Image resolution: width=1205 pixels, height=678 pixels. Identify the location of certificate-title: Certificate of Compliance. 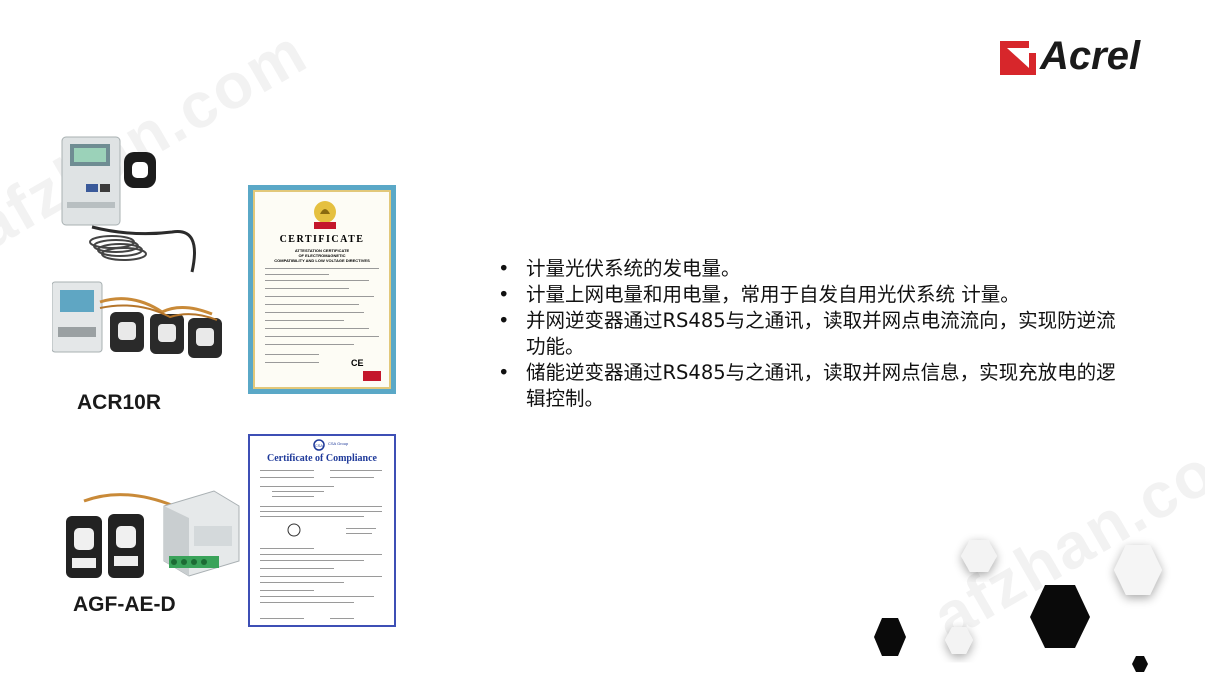
(322, 458).